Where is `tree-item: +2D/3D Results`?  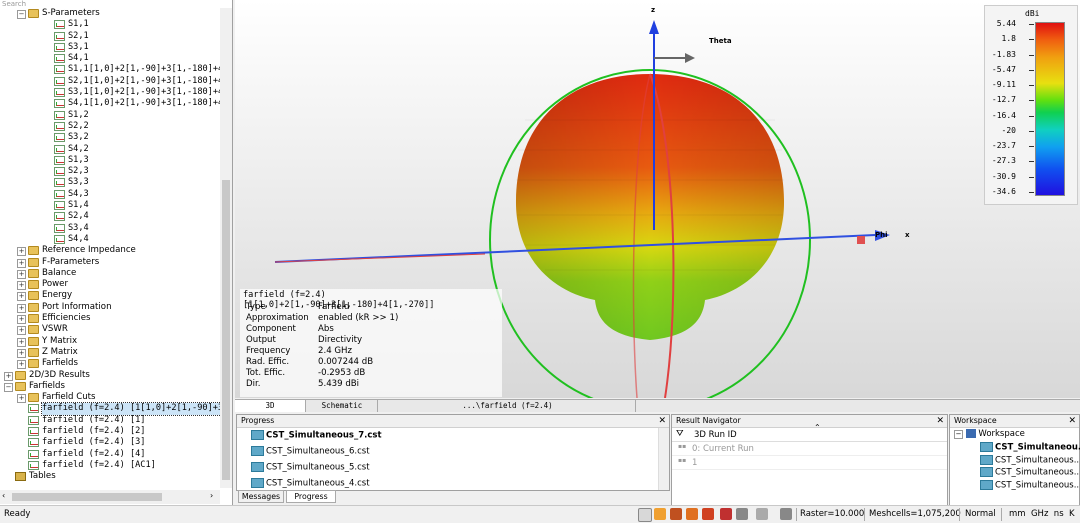 tree-item: +2D/3D Results is located at coordinates (110, 375).